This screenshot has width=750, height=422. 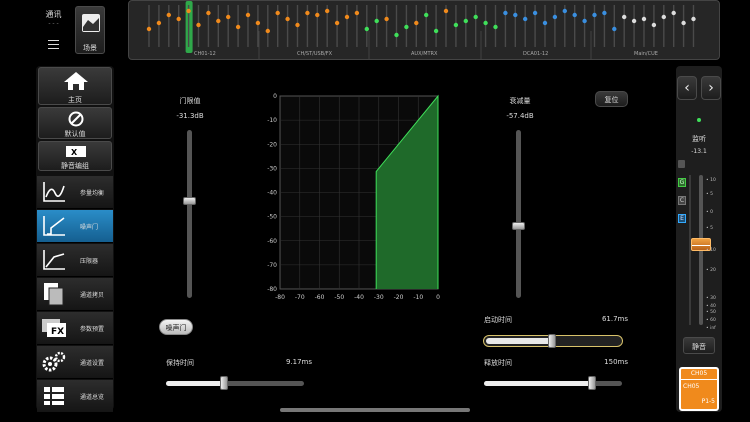 I want to click on home-button: 主页, so click(x=75, y=86).